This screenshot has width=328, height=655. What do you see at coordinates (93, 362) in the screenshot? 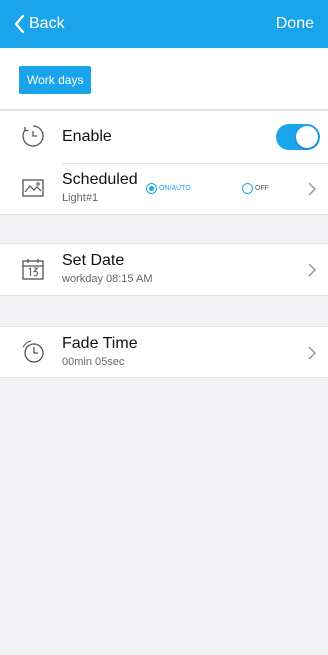
I see `fade-time-subtitle: 00min 05sec` at bounding box center [93, 362].